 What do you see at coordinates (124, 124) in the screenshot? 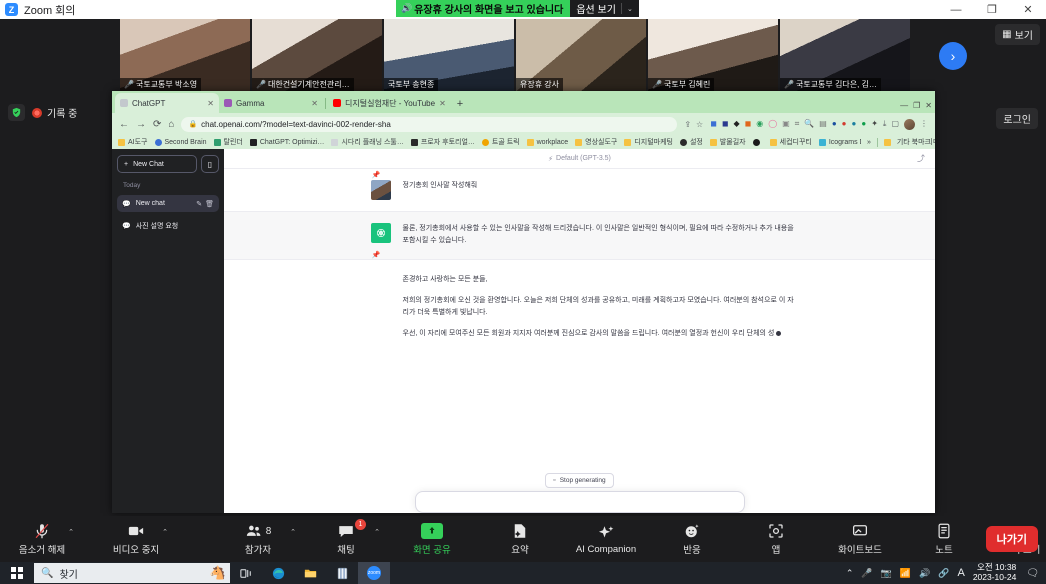
I see `back-button-icon: ←` at bounding box center [124, 124].